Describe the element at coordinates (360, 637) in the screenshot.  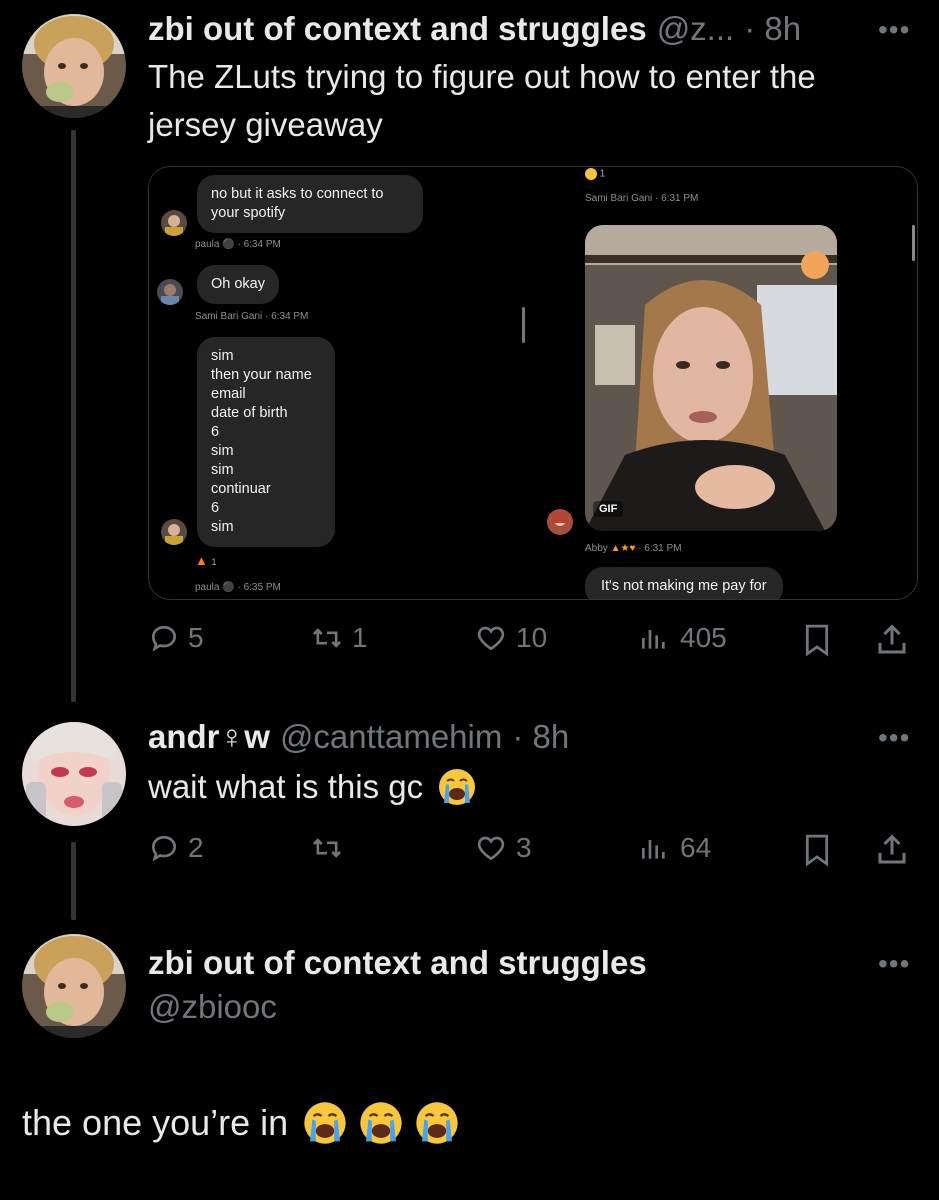
I see `retweet-count: 1` at that location.